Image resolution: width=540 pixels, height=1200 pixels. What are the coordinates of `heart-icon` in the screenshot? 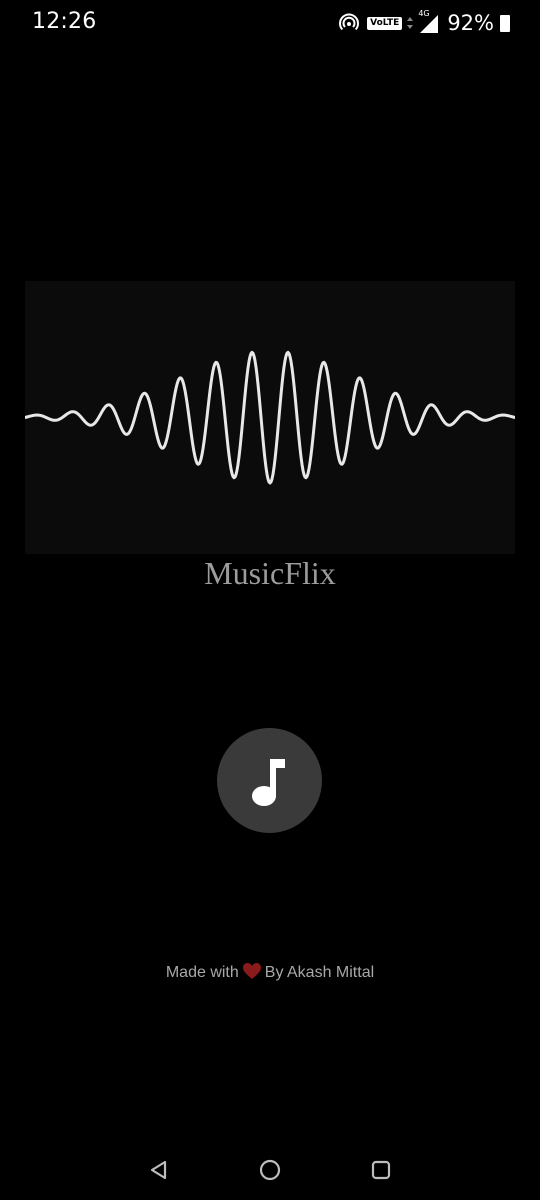 It's located at (251, 971).